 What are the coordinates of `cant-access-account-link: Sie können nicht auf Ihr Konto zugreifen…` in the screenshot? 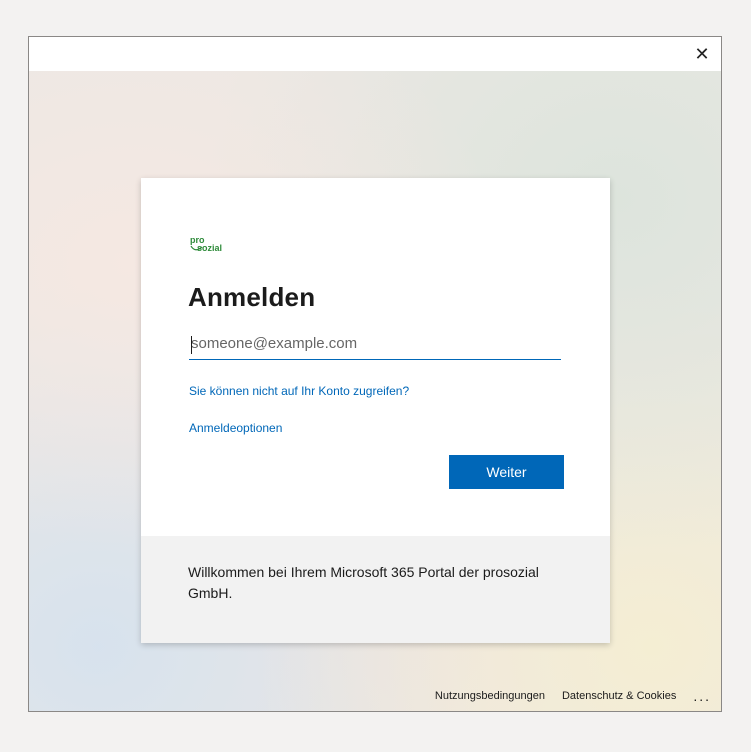 It's located at (299, 391).